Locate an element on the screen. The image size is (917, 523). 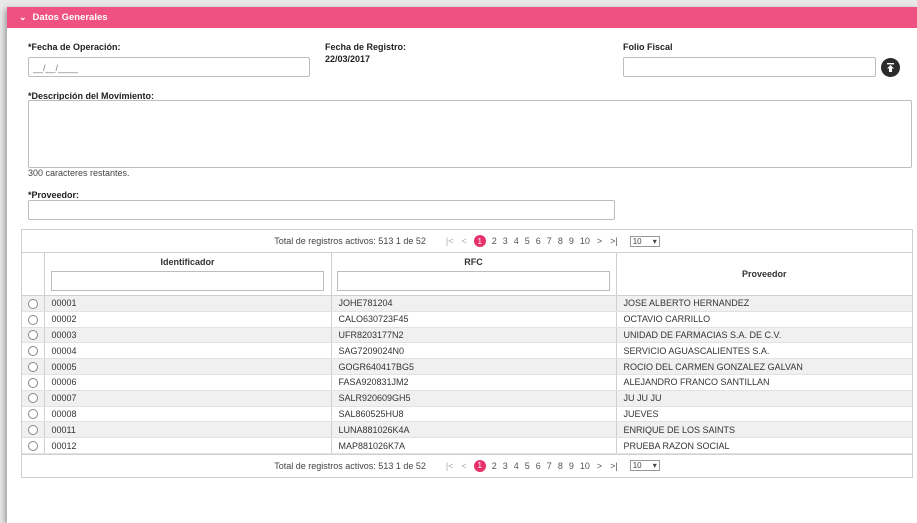
cell-rfc: FASA920831JM2 is located at coordinates (474, 382).